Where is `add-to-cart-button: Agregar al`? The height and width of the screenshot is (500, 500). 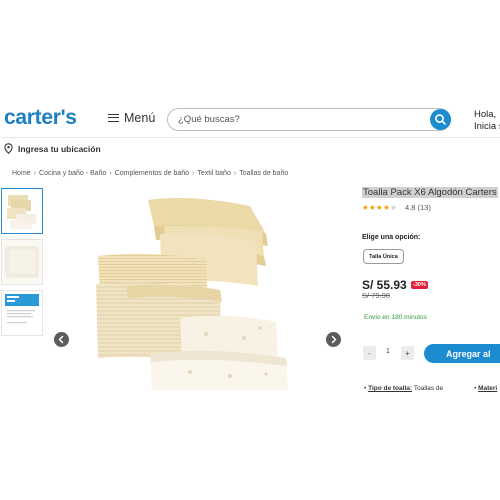
add-to-cart-button: Agregar al is located at coordinates (462, 353).